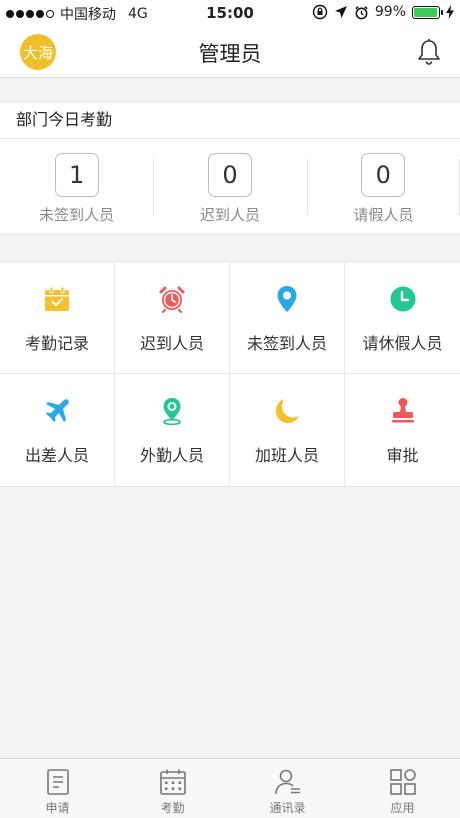 This screenshot has width=460, height=818. What do you see at coordinates (287, 411) in the screenshot?
I see `moon-icon` at bounding box center [287, 411].